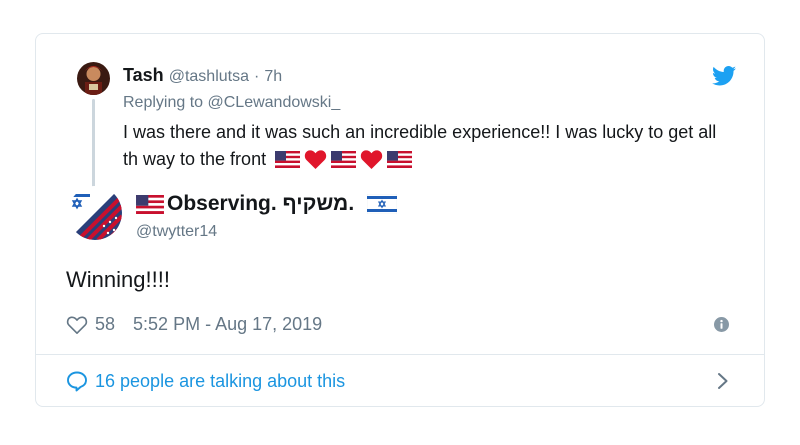 This screenshot has width=800, height=445. I want to click on parent-author-handle: @tashlutsa, so click(209, 76).